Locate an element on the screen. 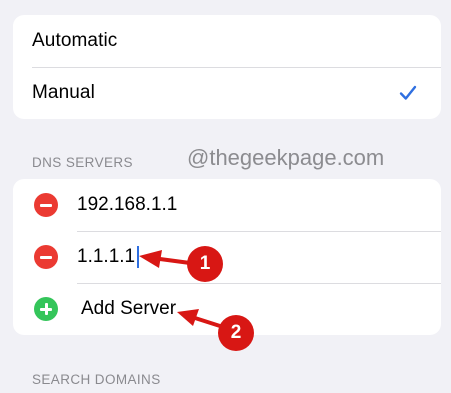  annotation-badge-1: 1 is located at coordinates (205, 264).